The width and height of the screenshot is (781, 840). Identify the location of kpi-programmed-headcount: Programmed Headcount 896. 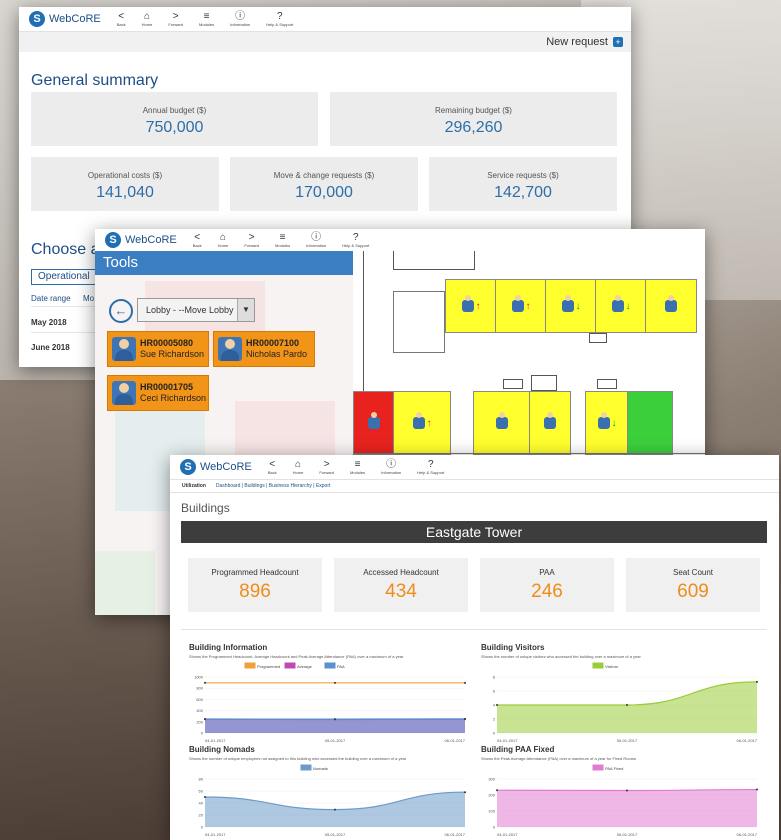
(255, 585).